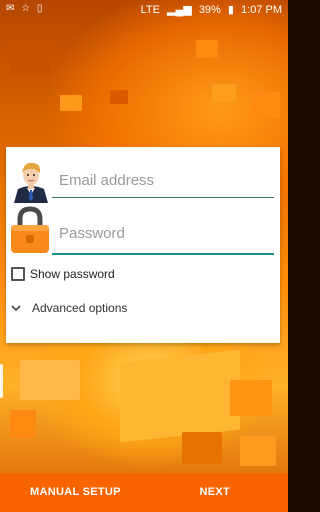  What do you see at coordinates (143, 236) in the screenshot?
I see `password-row: Password` at bounding box center [143, 236].